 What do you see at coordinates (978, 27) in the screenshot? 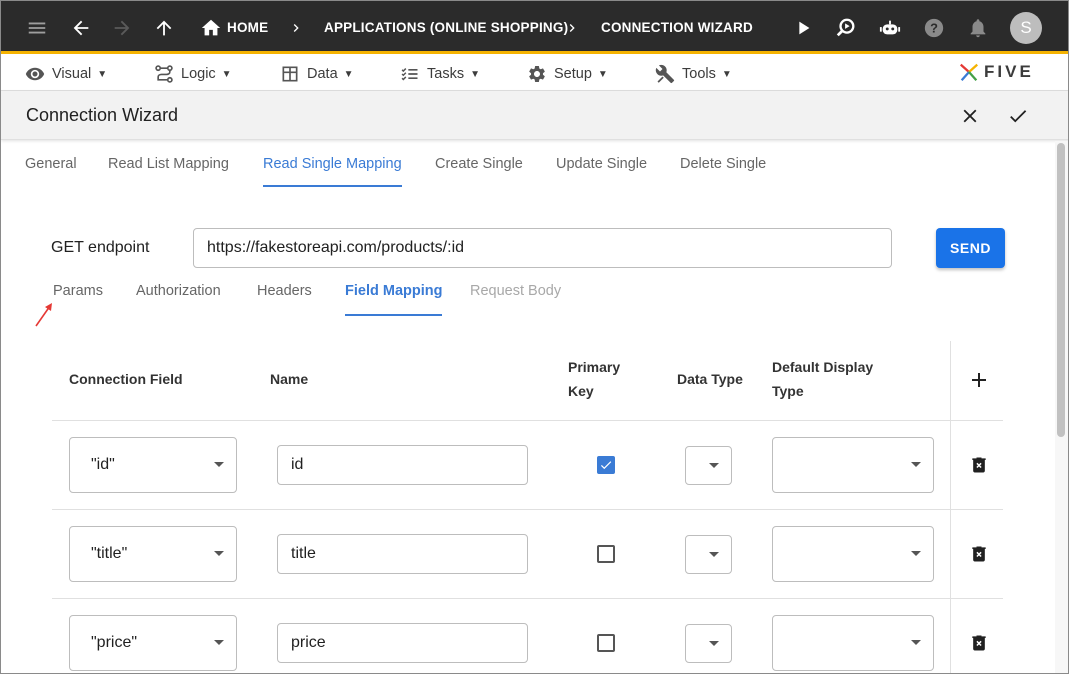
I see `notifications-bell-icon` at bounding box center [978, 27].